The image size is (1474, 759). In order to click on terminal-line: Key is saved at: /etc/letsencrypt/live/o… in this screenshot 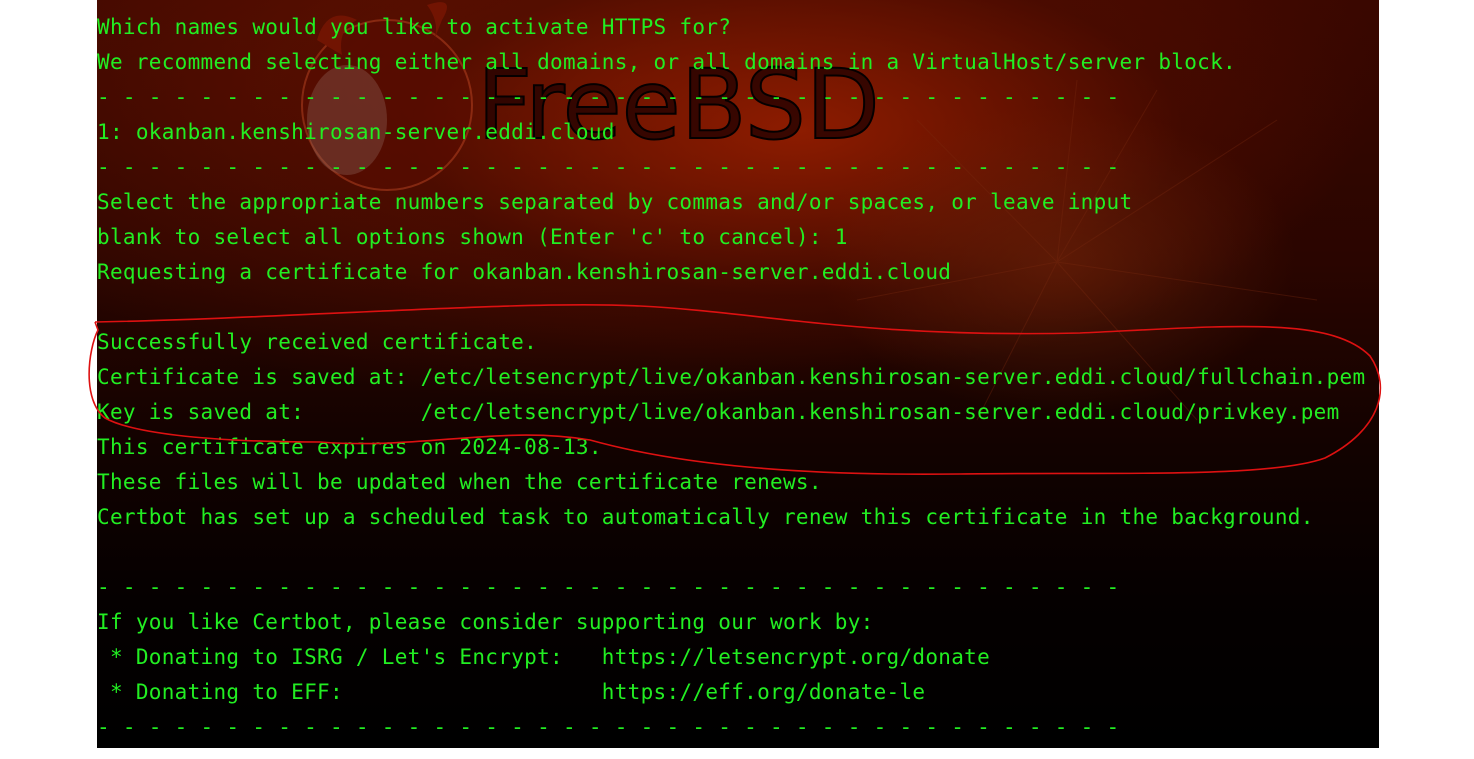, I will do `click(718, 412)`.